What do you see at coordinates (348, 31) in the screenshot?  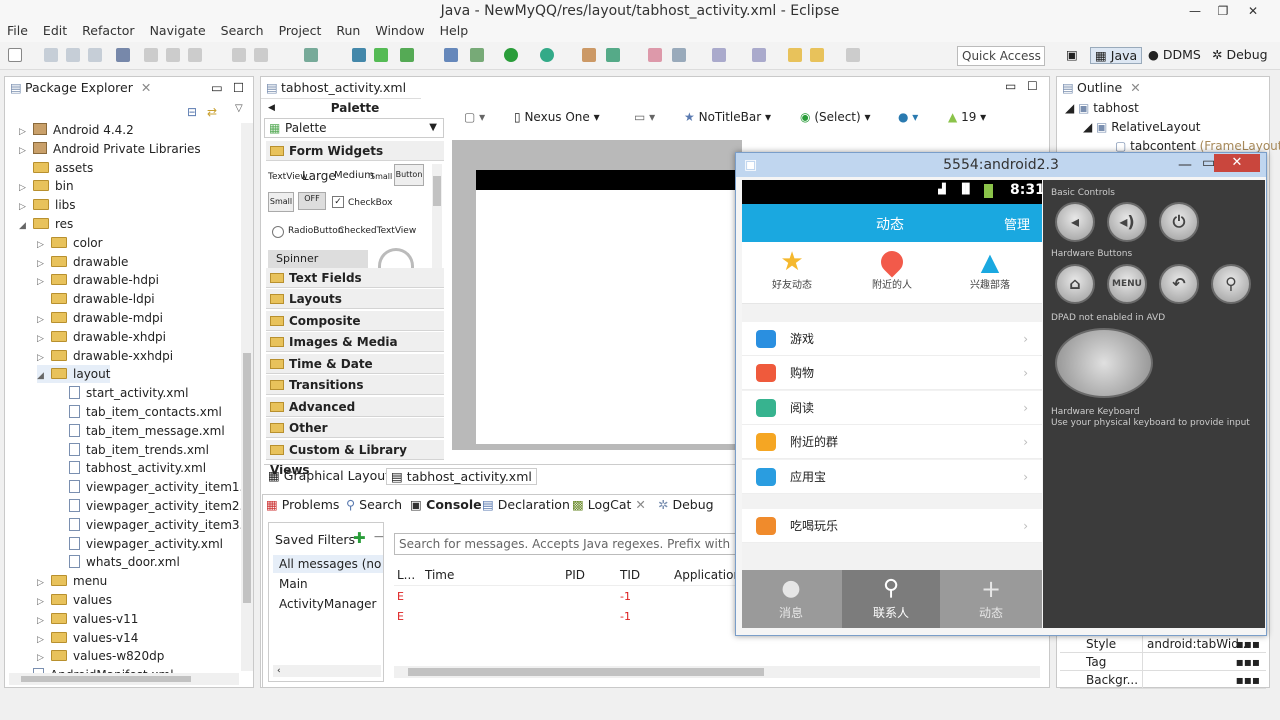 I see `menu-run: Run` at bounding box center [348, 31].